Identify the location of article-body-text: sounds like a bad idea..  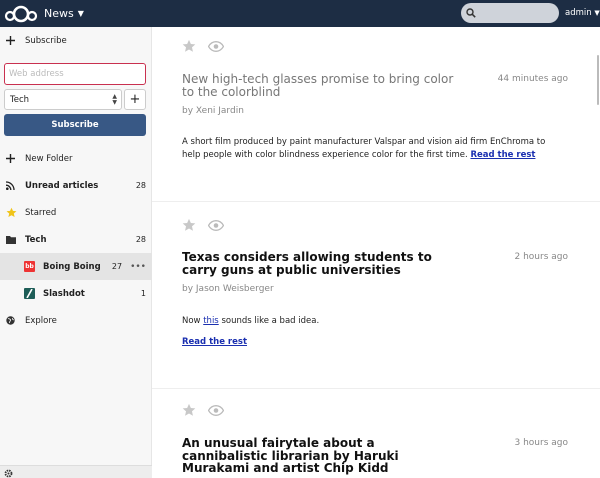
(270, 321).